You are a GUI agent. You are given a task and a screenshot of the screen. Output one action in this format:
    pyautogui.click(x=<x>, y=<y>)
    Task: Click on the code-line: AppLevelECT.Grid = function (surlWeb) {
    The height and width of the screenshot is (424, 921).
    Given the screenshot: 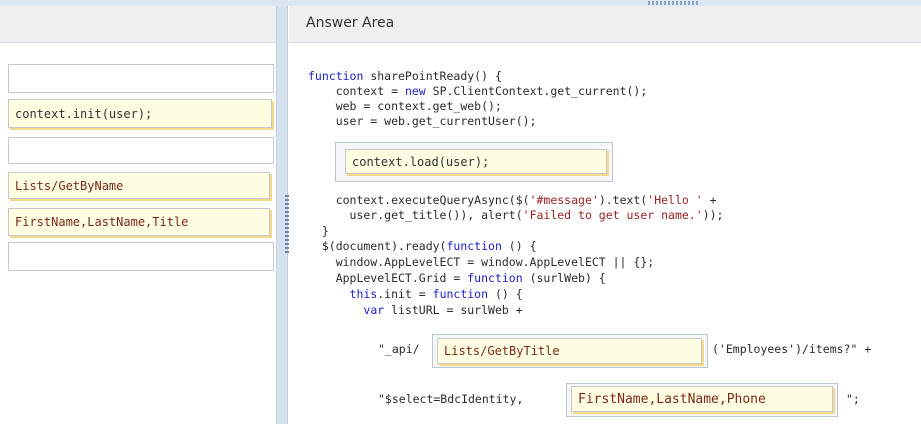 What is the action you would take?
    pyautogui.click(x=457, y=278)
    